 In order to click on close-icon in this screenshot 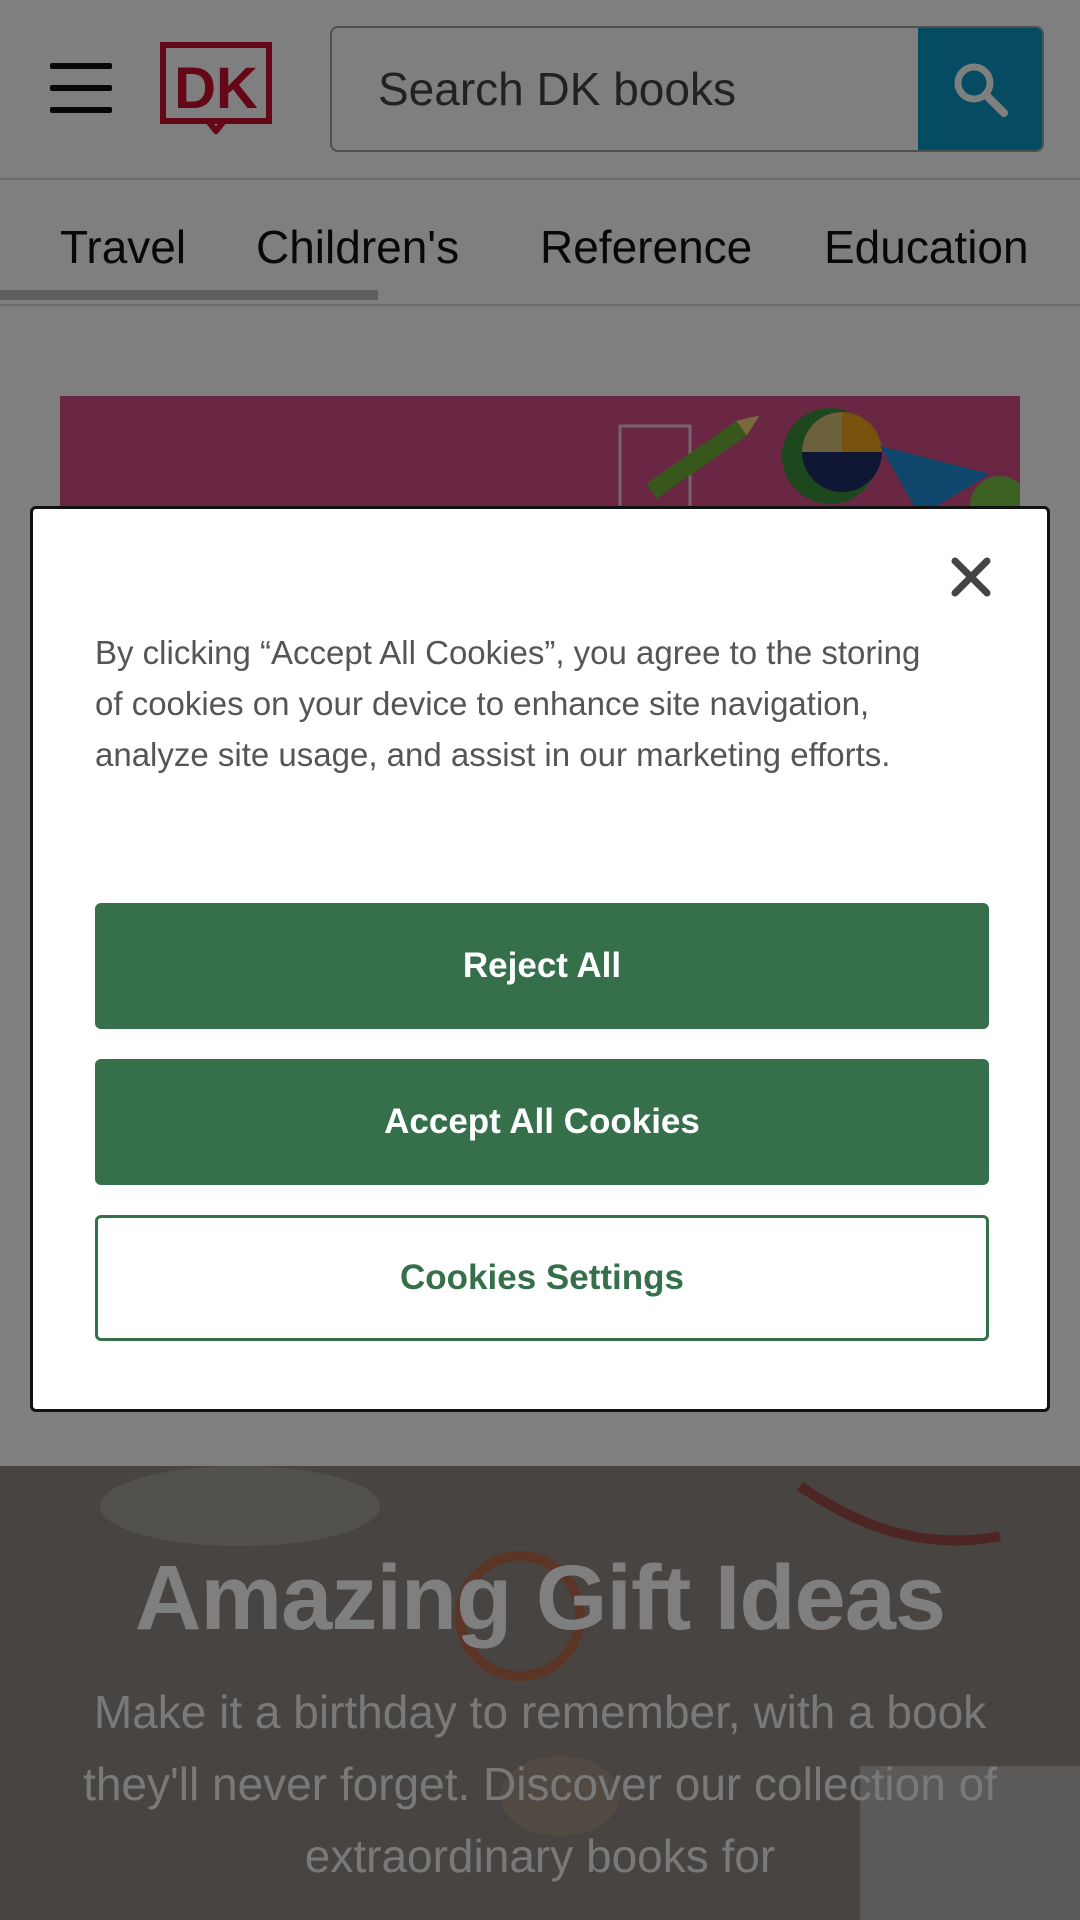, I will do `click(971, 577)`.